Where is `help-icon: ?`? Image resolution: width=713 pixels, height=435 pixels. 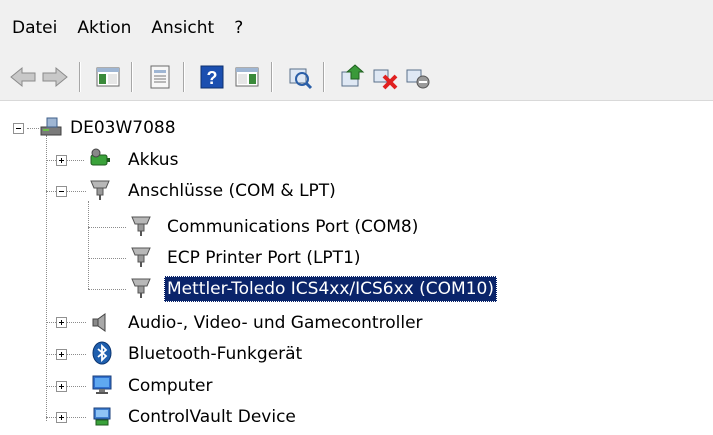 help-icon: ? is located at coordinates (212, 77).